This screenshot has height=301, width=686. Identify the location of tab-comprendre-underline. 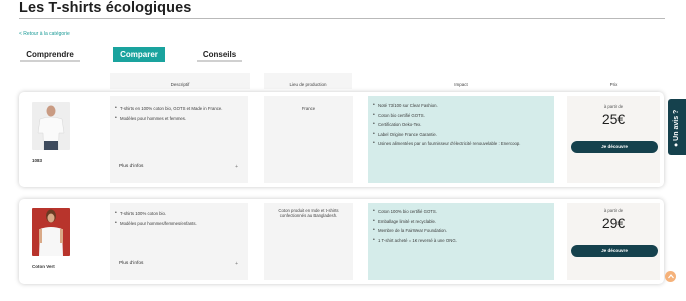
(50, 61).